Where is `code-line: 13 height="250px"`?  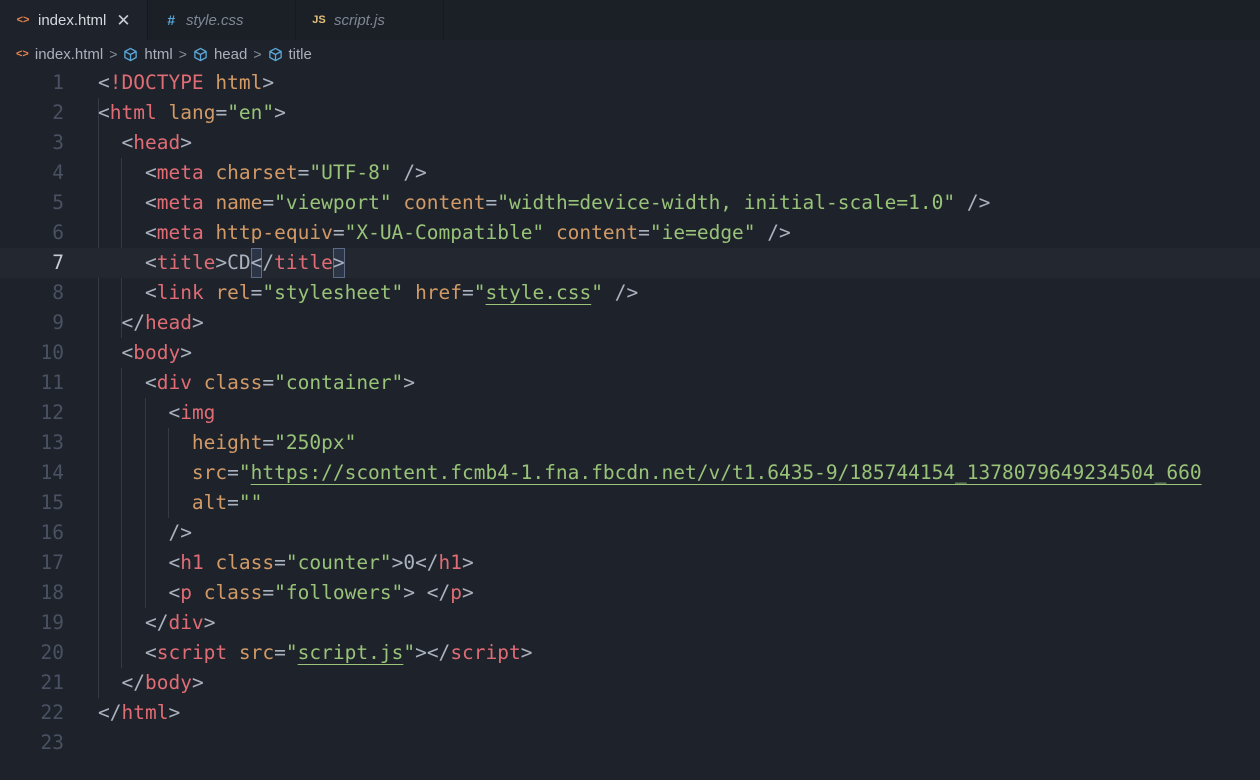 code-line: 13 height="250px" is located at coordinates (630, 443).